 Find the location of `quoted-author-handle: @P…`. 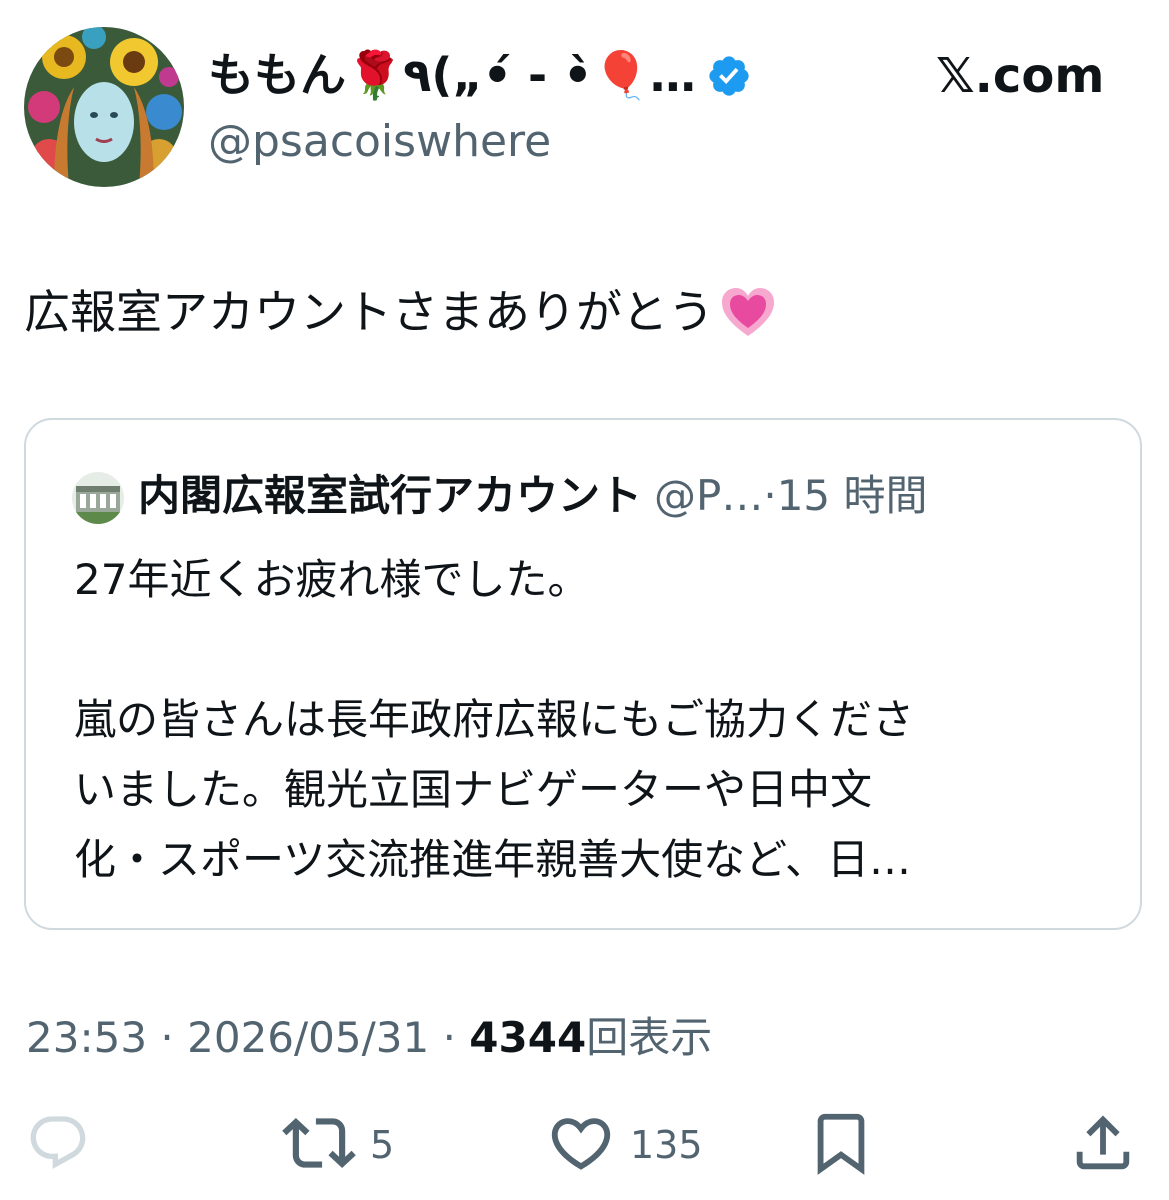

quoted-author-handle: @P… is located at coordinates (708, 495).